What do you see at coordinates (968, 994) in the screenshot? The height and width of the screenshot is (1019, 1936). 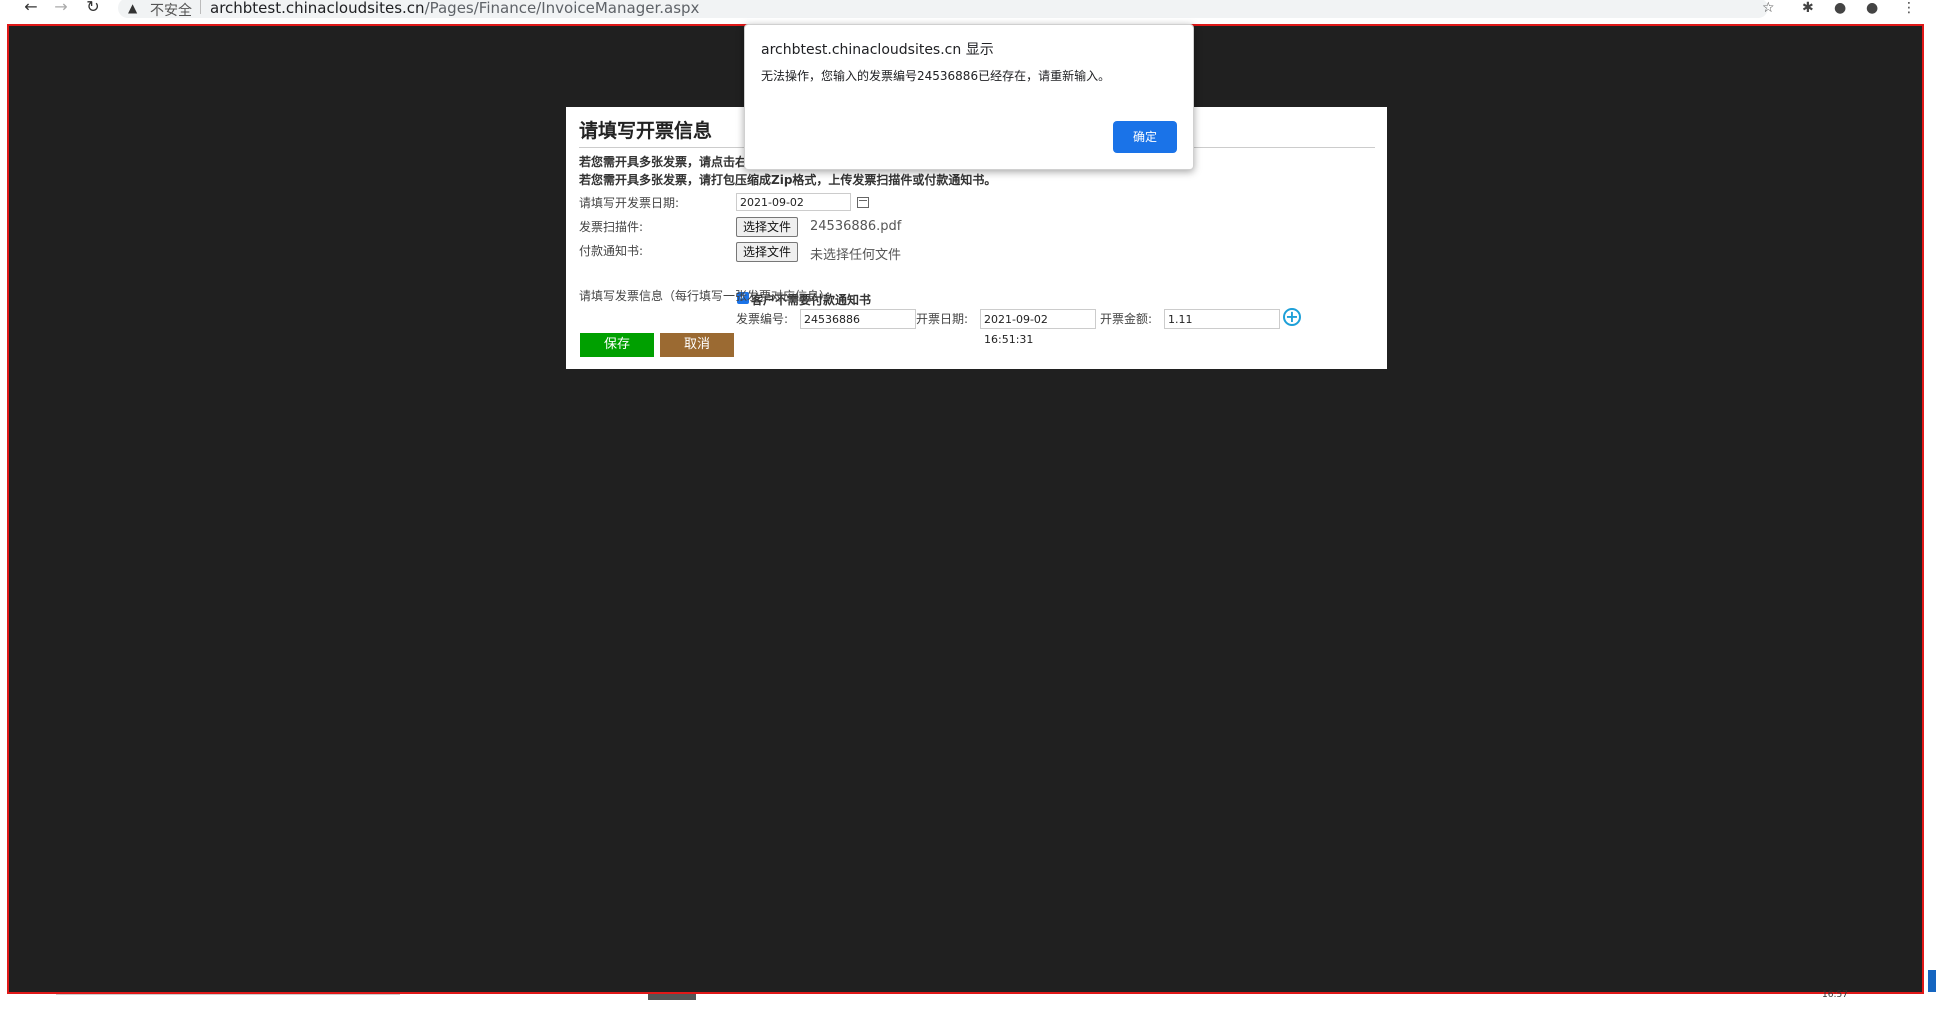 I see `taskbar: 16:57` at bounding box center [968, 994].